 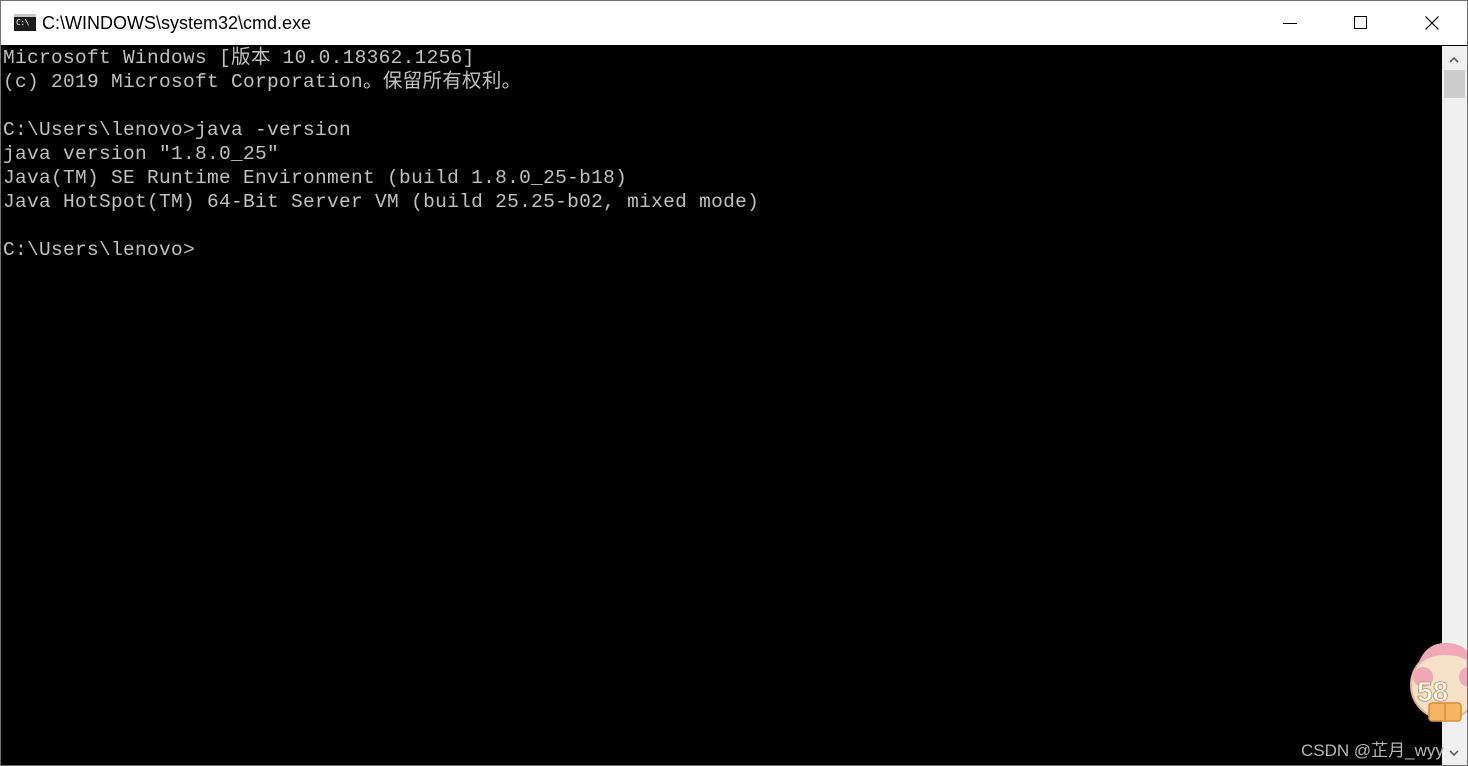 What do you see at coordinates (1372, 750) in the screenshot?
I see `csdn-watermark: CSDN @芷月_wyy` at bounding box center [1372, 750].